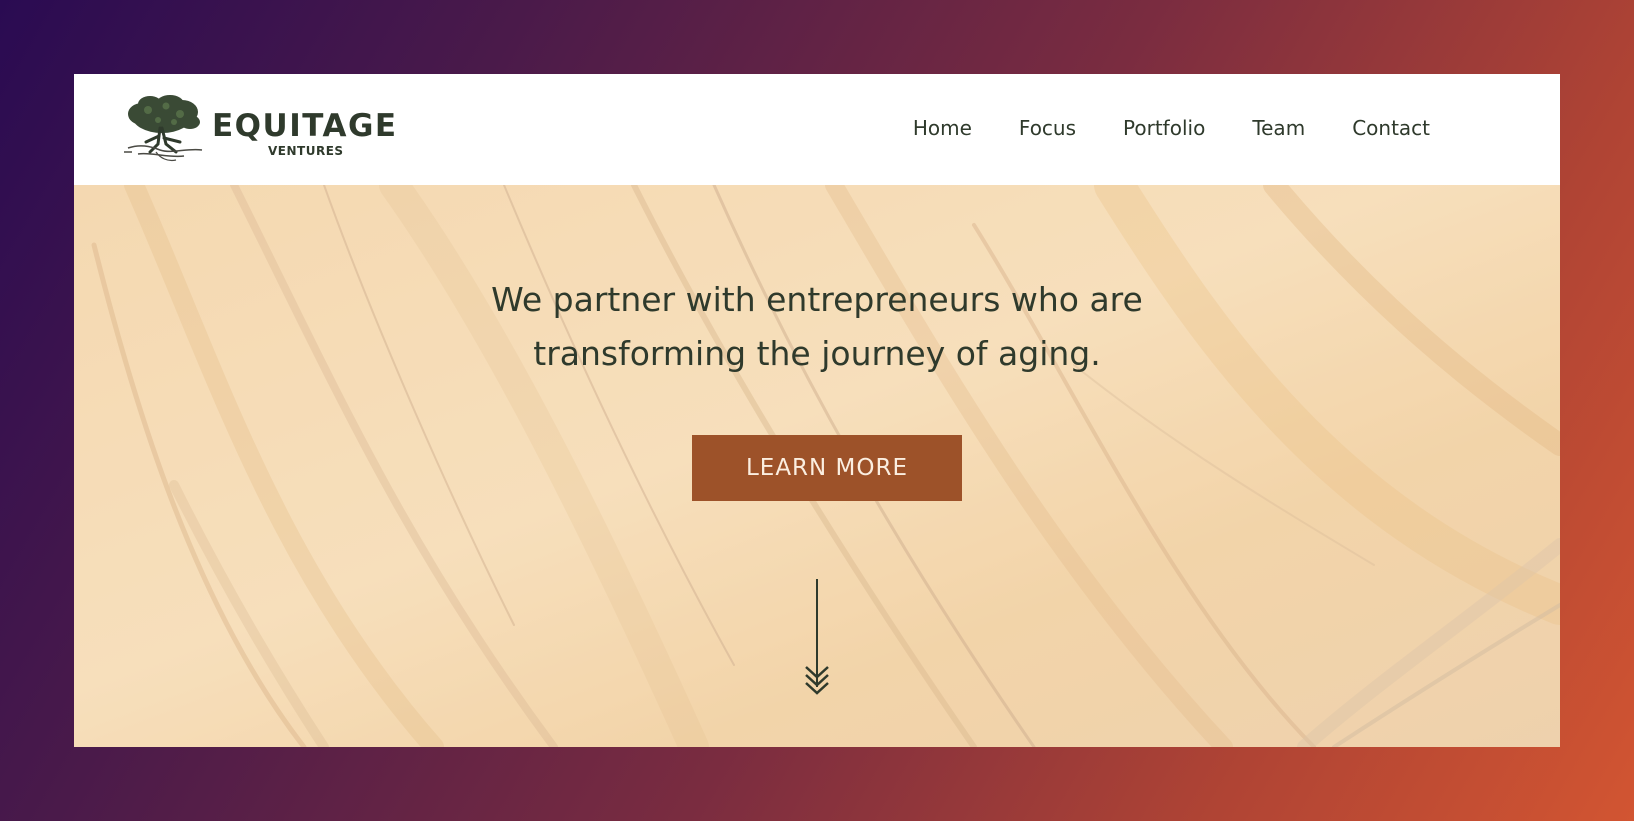 The image size is (1634, 821). I want to click on main-nav: Home Focus Portfolio Team Contact, so click(1171, 128).